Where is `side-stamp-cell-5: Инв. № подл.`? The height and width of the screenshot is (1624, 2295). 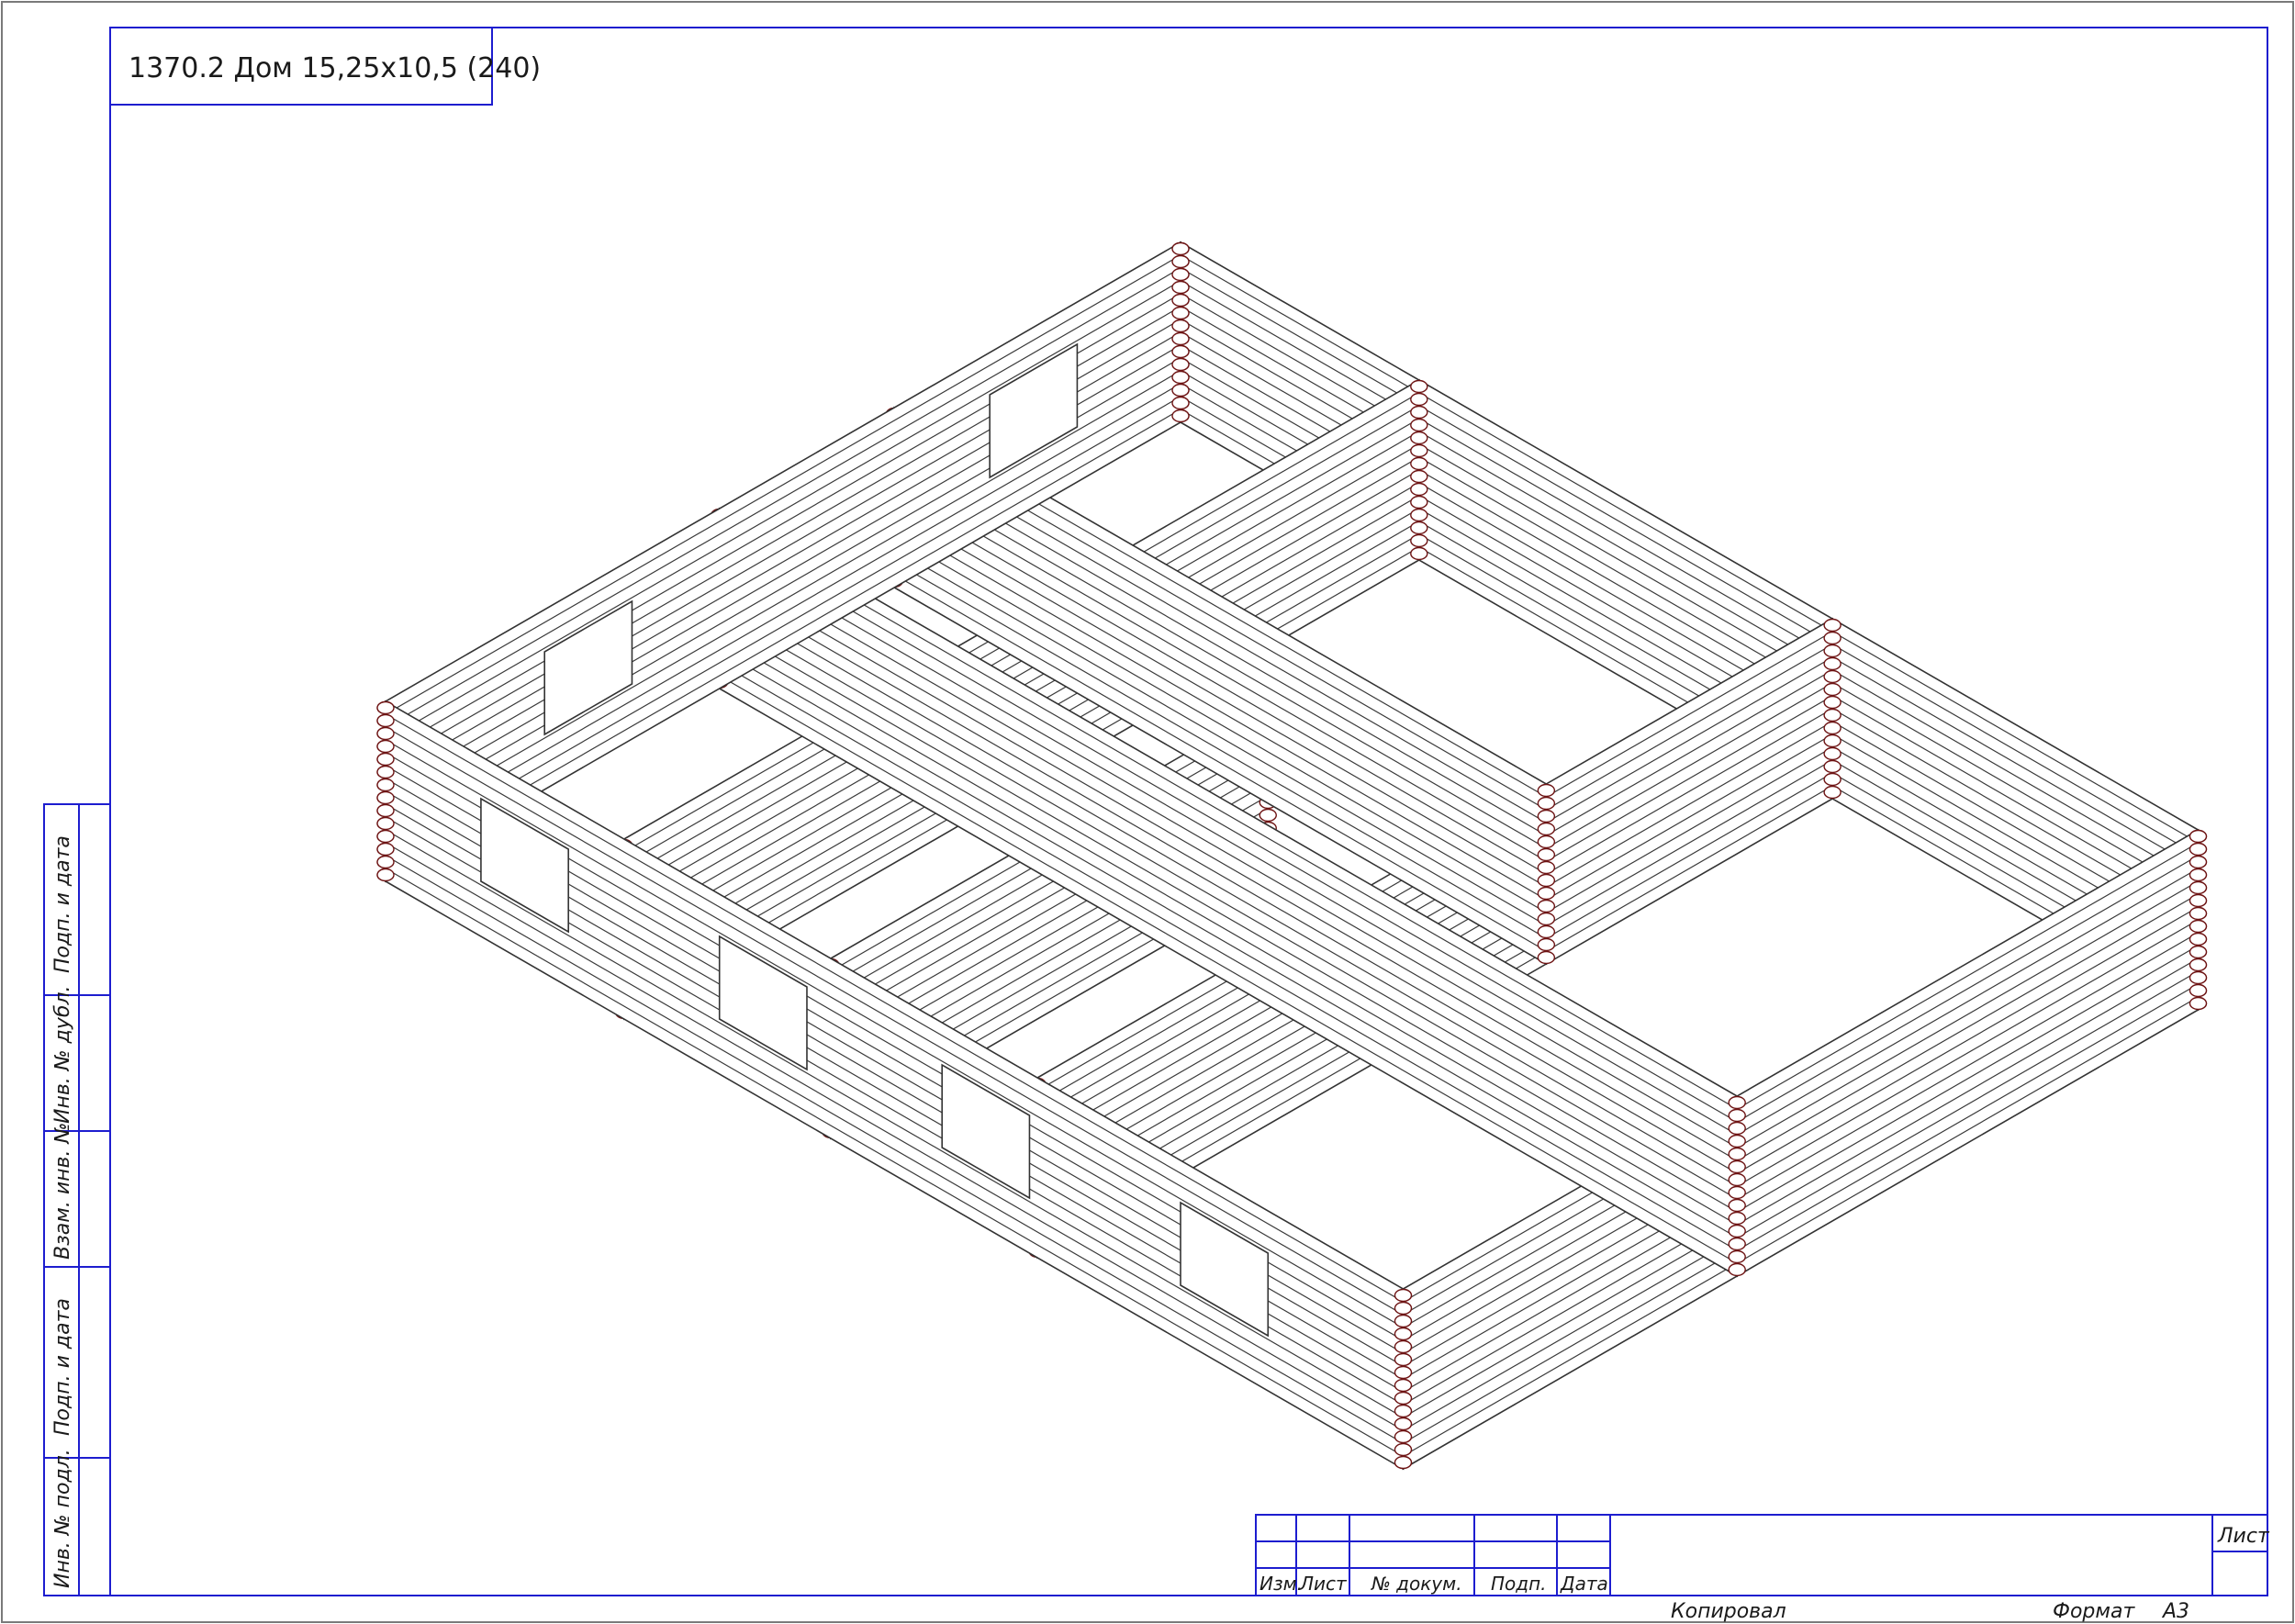
side-stamp-cell-5: Инв. № подл. is located at coordinates (62, 1518).